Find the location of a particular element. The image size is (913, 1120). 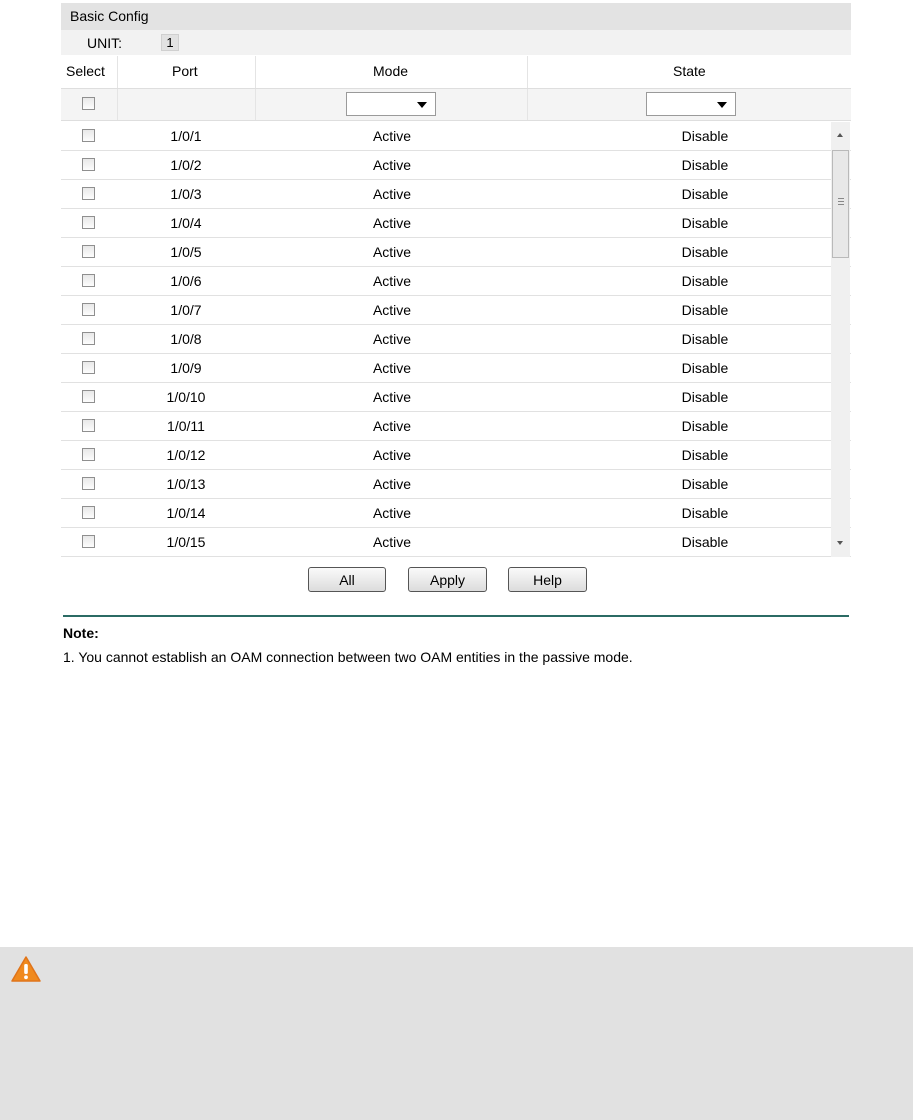

header-mode: Mode is located at coordinates (391, 71).